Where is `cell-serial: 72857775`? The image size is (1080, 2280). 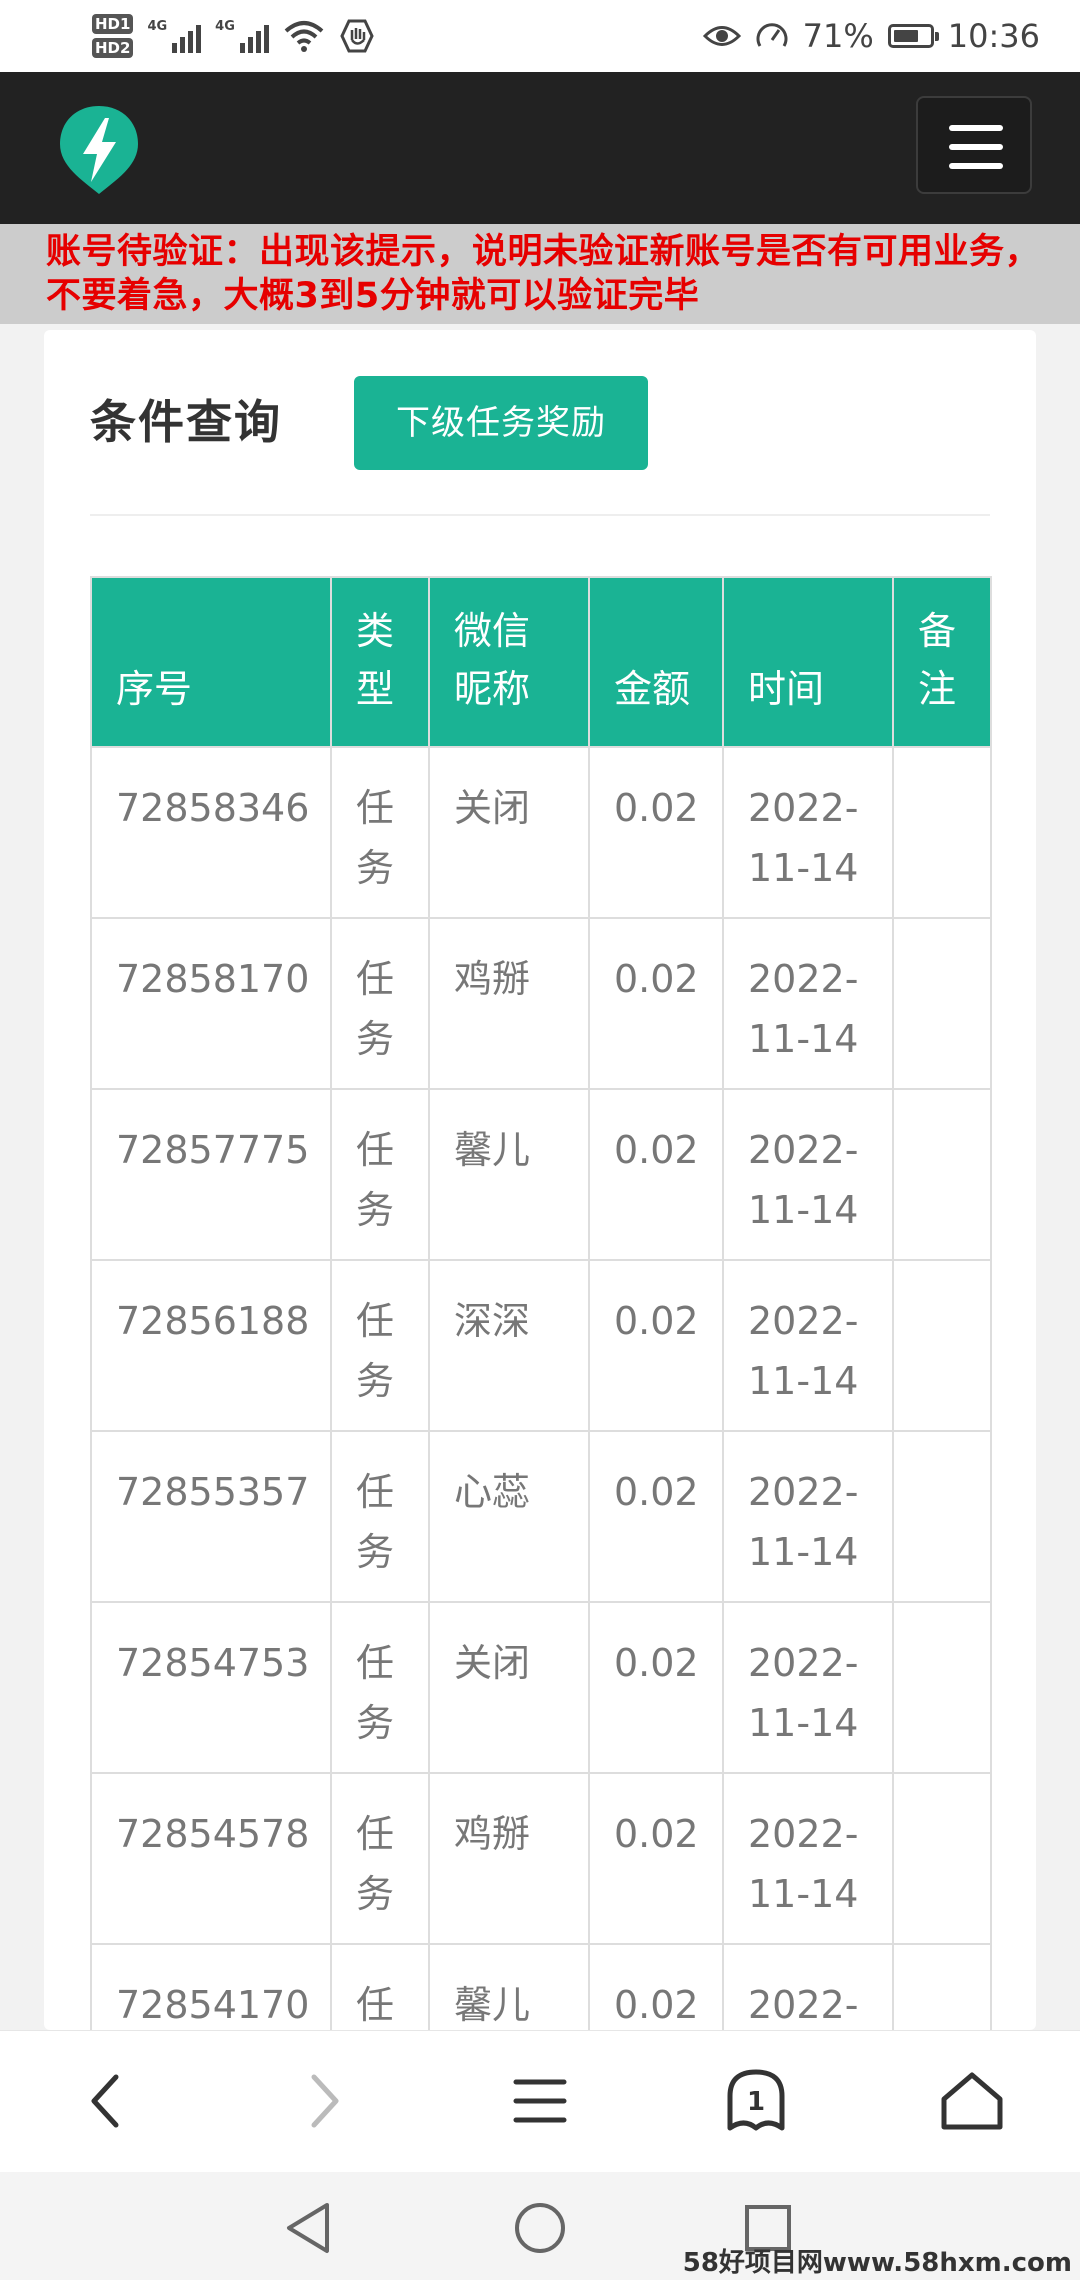 cell-serial: 72857775 is located at coordinates (211, 1174).